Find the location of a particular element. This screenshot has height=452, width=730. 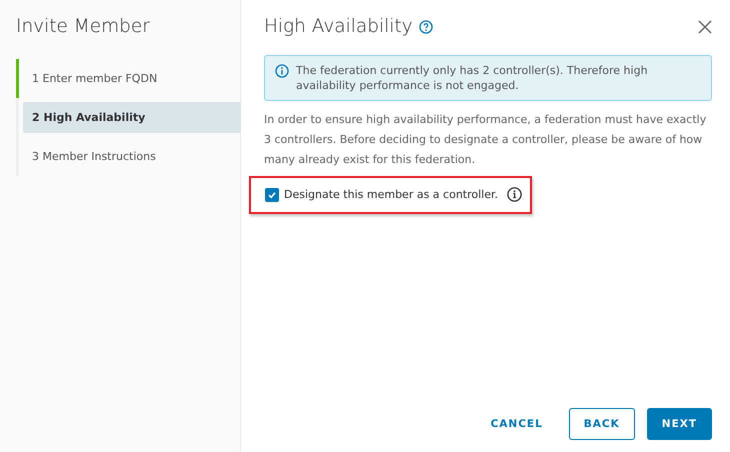

back-button: BACK is located at coordinates (601, 424).